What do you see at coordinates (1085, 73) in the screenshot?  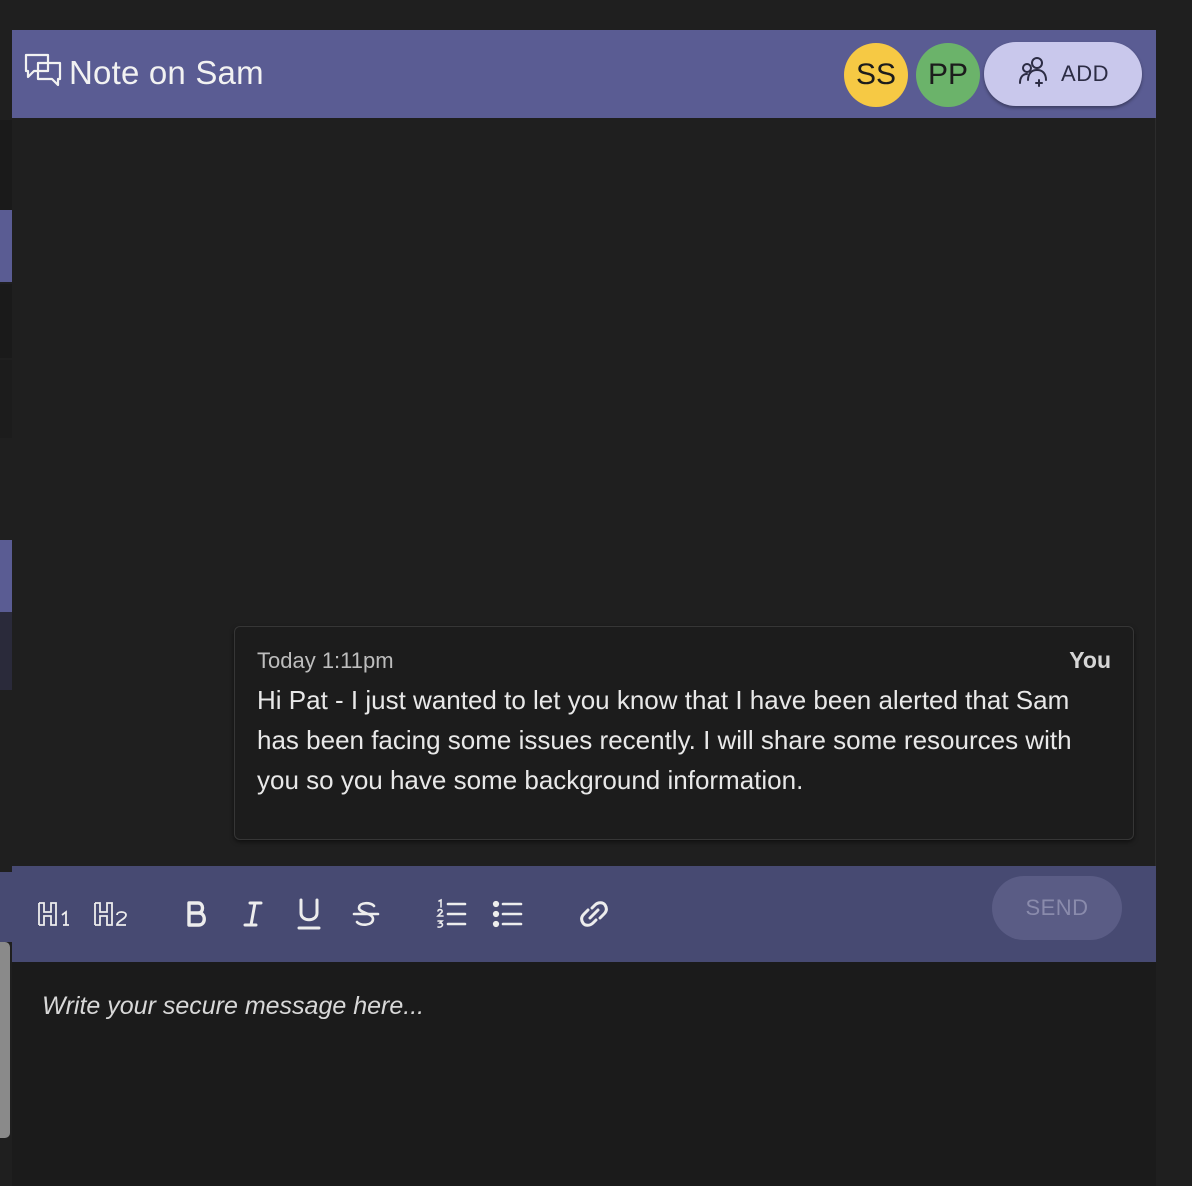 I see `add-button-label: ADD` at bounding box center [1085, 73].